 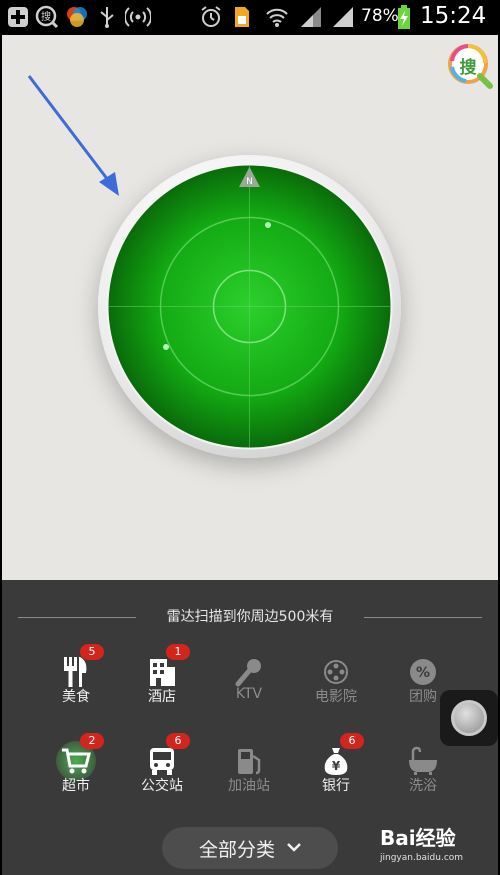 What do you see at coordinates (404, 17) in the screenshot?
I see `battery-charging-icon` at bounding box center [404, 17].